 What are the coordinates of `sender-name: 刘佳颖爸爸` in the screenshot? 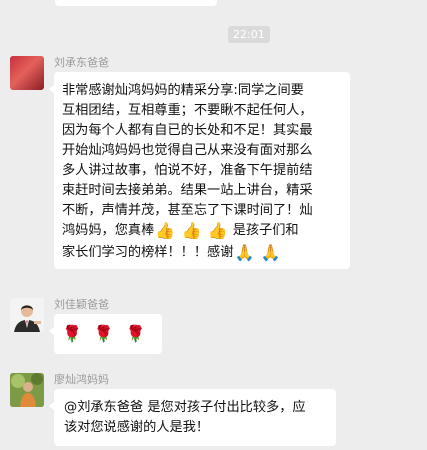 It's located at (81, 304).